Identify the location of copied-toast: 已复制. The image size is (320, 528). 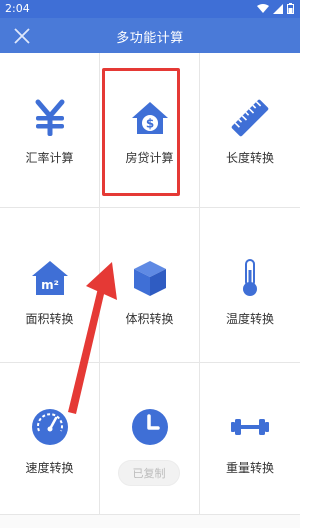
(149, 473).